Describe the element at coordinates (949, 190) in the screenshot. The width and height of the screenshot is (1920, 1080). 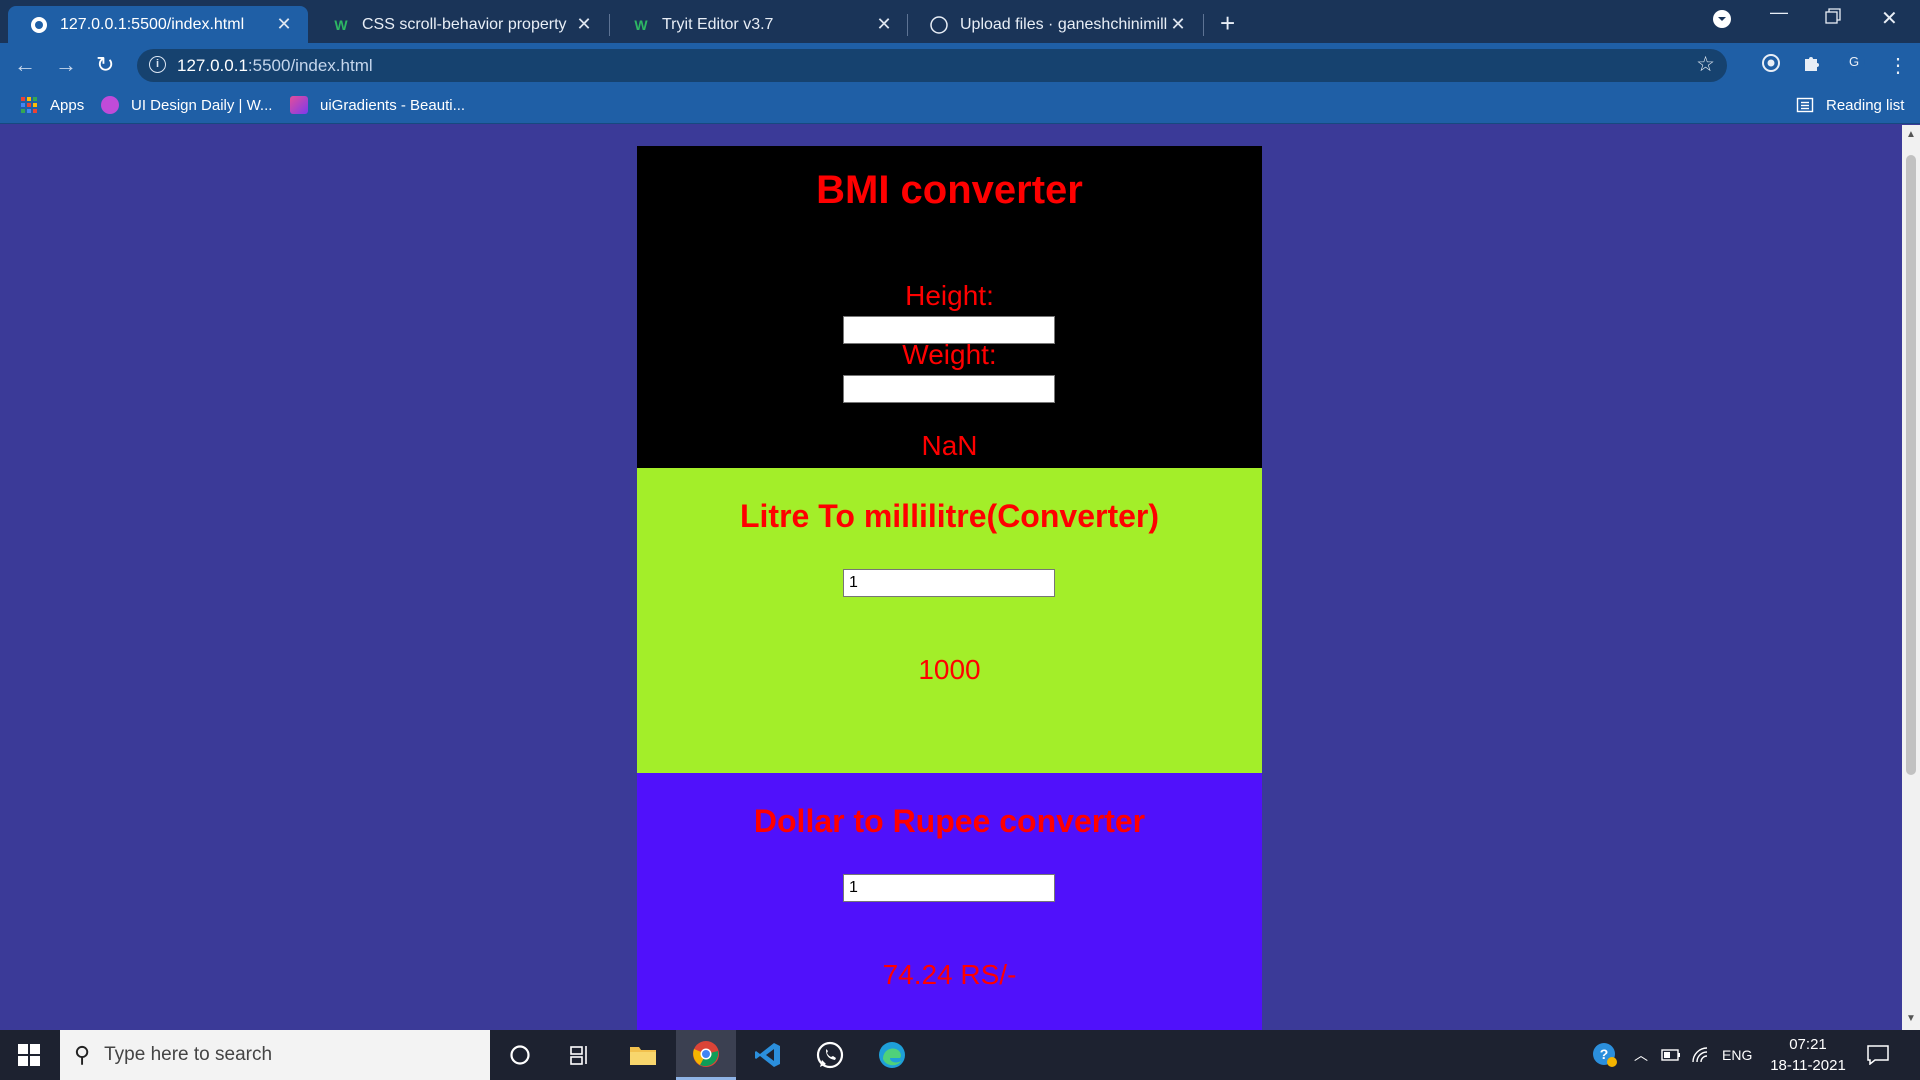
I see `bmi-title: BMI converter` at that location.